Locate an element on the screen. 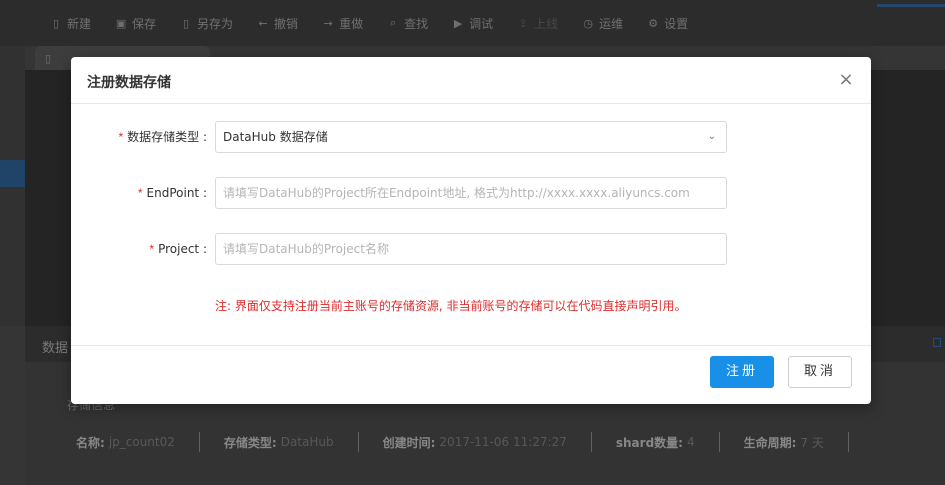 The image size is (945, 485). project-field-box is located at coordinates (471, 249).